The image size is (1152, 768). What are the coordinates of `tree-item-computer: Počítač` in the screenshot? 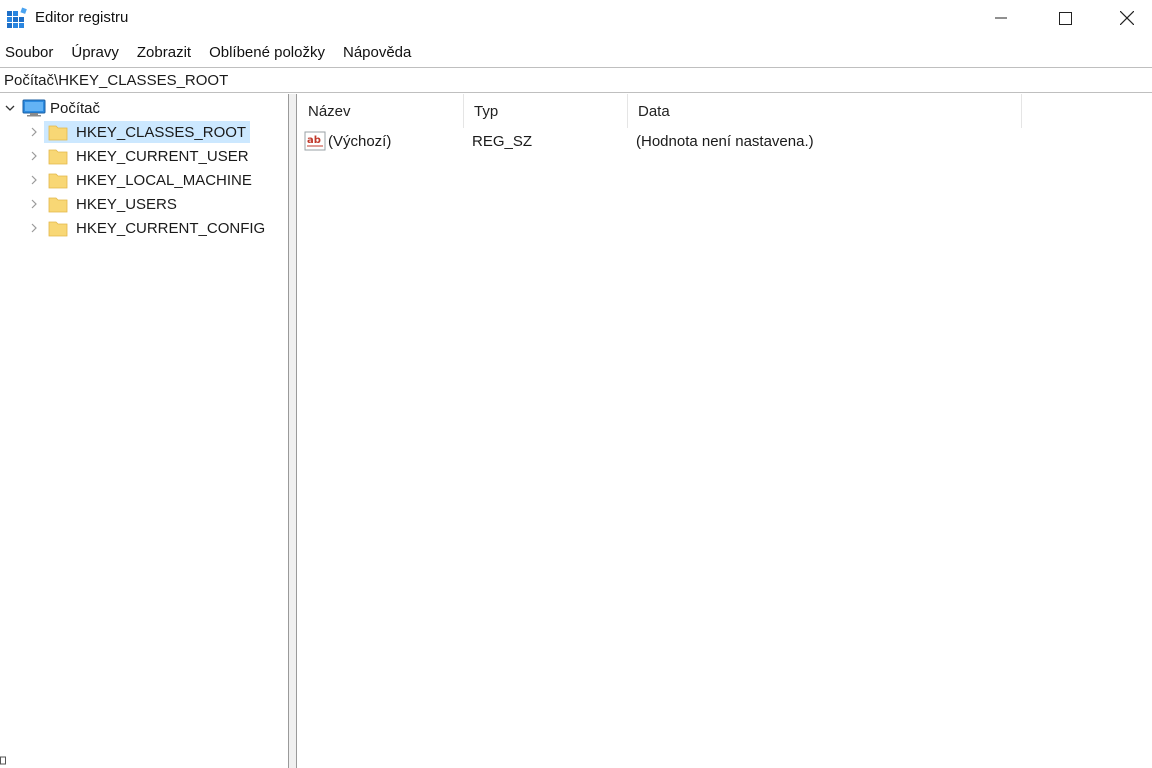 It's located at (54, 108).